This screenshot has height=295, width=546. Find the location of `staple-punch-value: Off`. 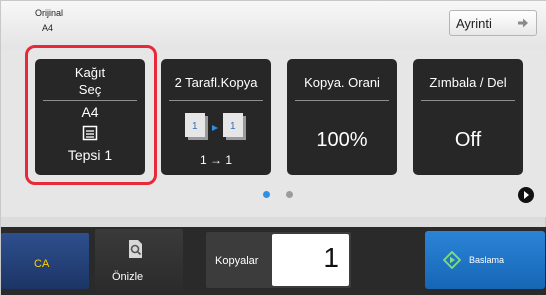

staple-punch-value: Off is located at coordinates (468, 140).